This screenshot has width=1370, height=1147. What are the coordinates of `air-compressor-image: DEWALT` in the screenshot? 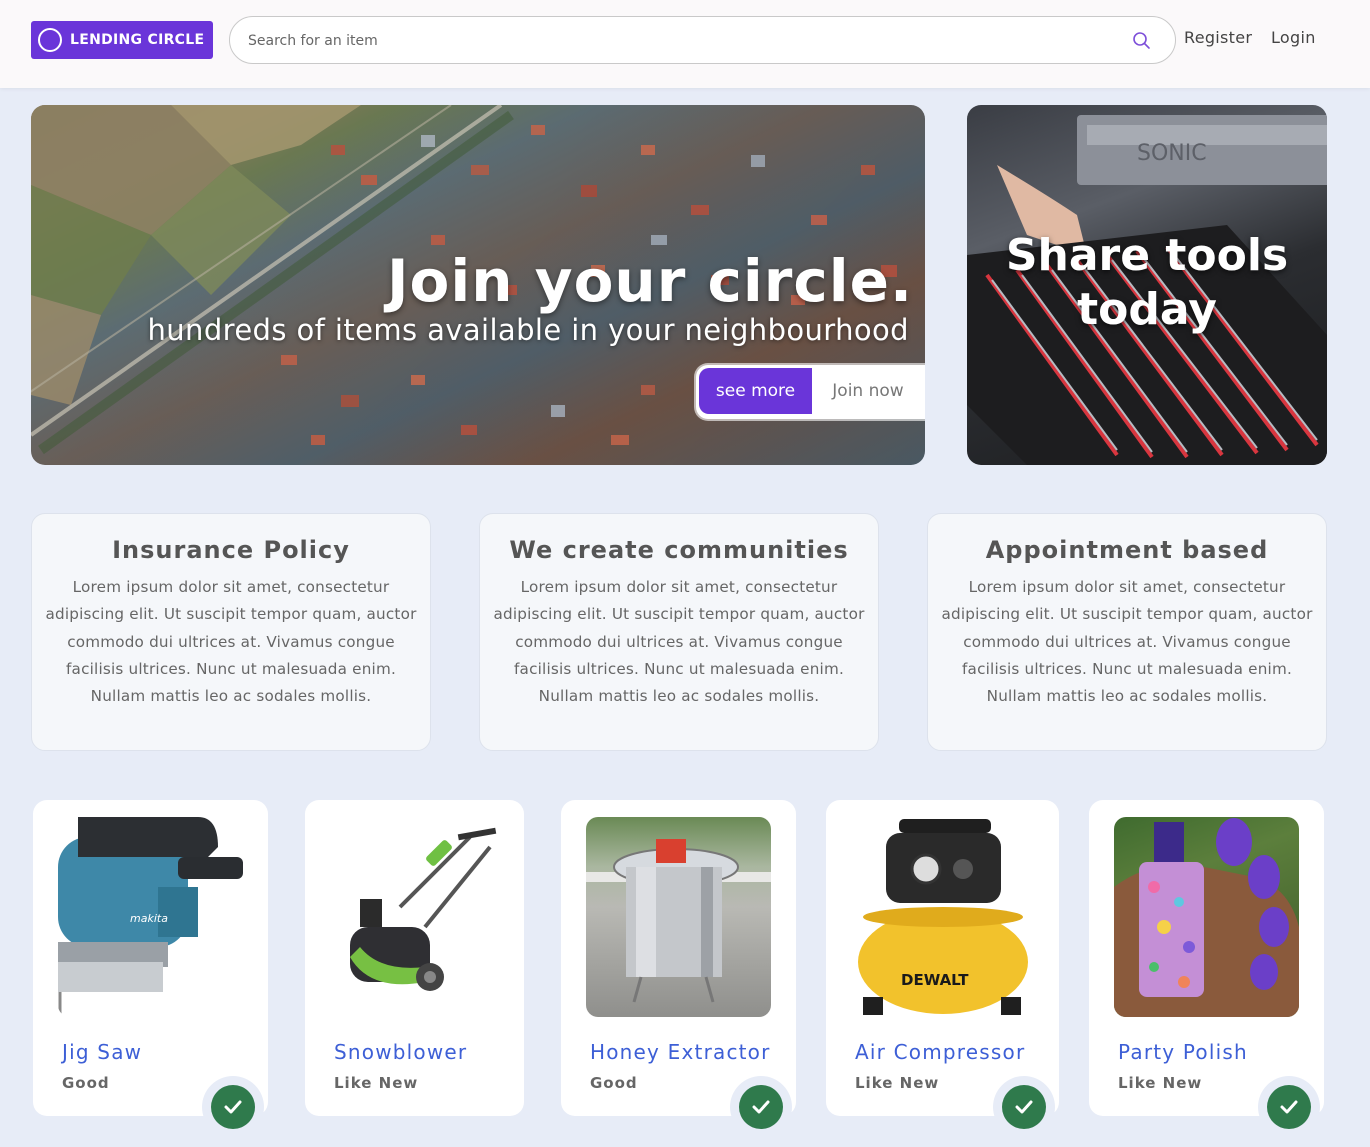 It's located at (943, 917).